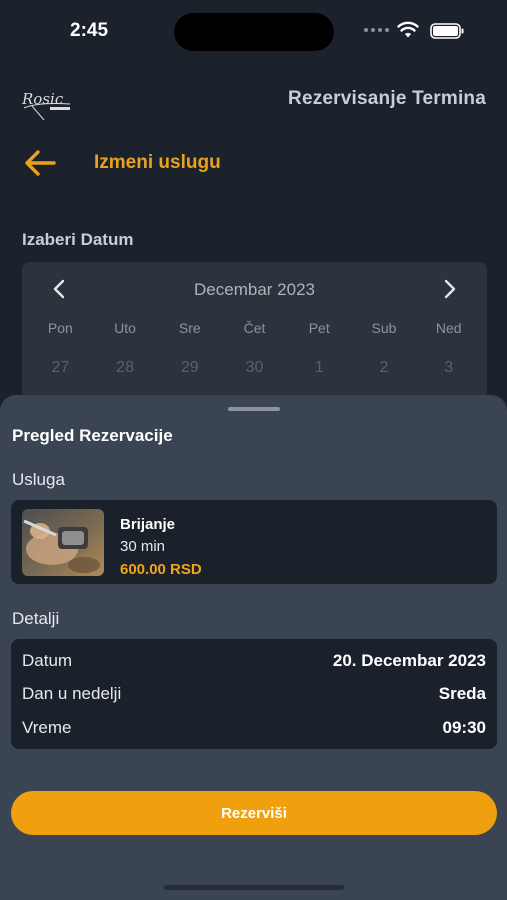 The width and height of the screenshot is (507, 900). Describe the element at coordinates (143, 546) in the screenshot. I see `service-duration: 30 min` at that location.